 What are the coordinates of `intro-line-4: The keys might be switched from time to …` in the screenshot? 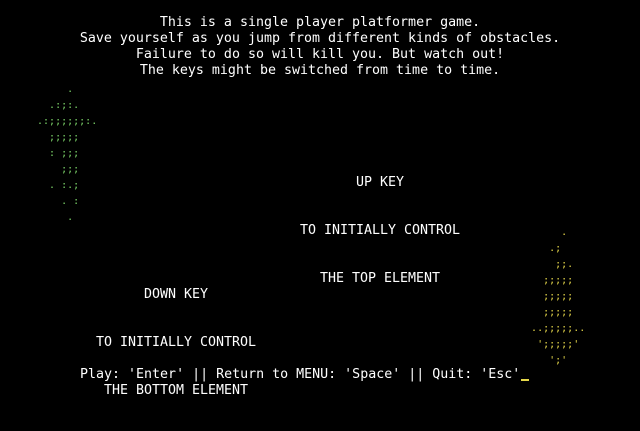 It's located at (320, 70).